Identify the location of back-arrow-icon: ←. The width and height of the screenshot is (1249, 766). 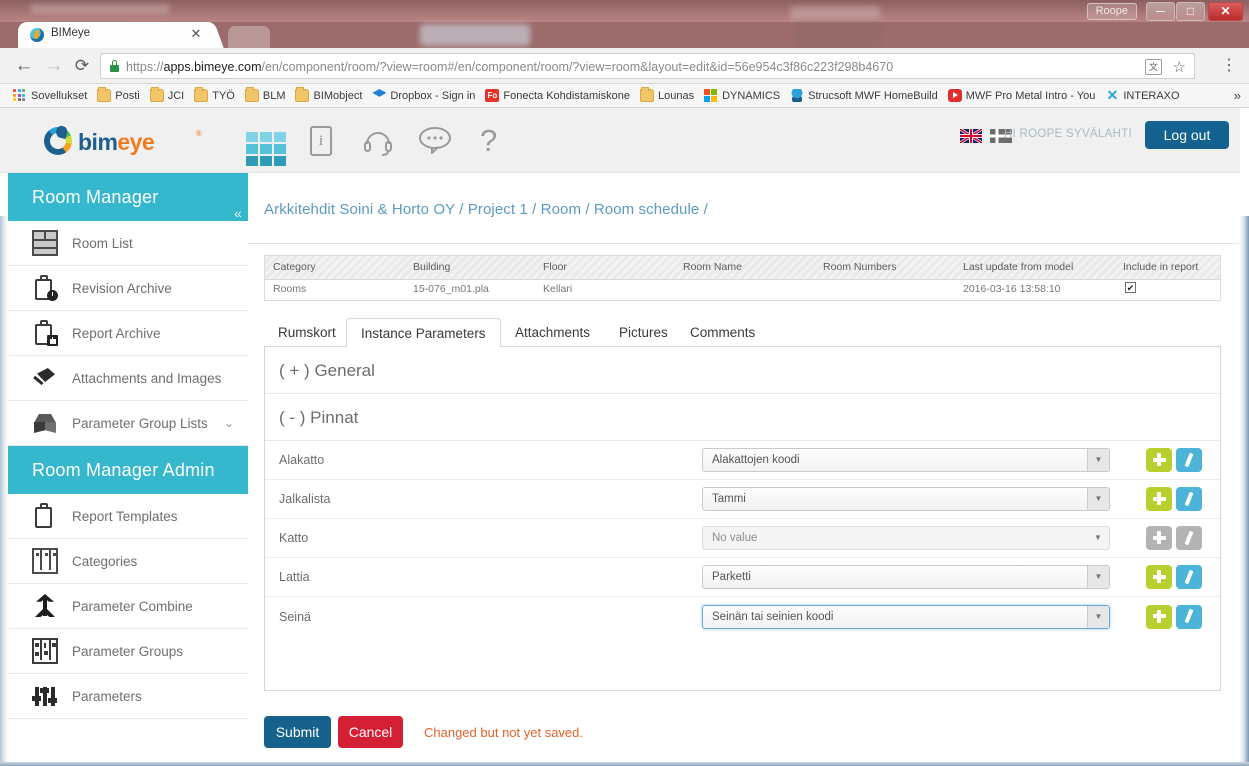
(24, 67).